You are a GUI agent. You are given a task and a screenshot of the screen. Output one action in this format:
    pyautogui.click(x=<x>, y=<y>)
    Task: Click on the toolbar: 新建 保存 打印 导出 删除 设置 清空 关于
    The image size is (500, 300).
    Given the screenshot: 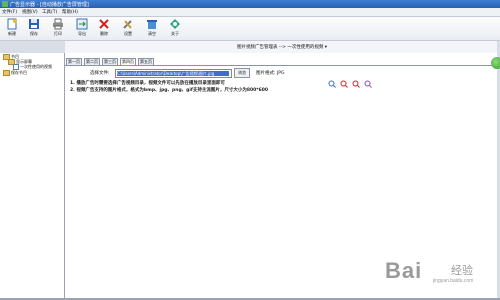 What is the action you would take?
    pyautogui.click(x=250, y=29)
    